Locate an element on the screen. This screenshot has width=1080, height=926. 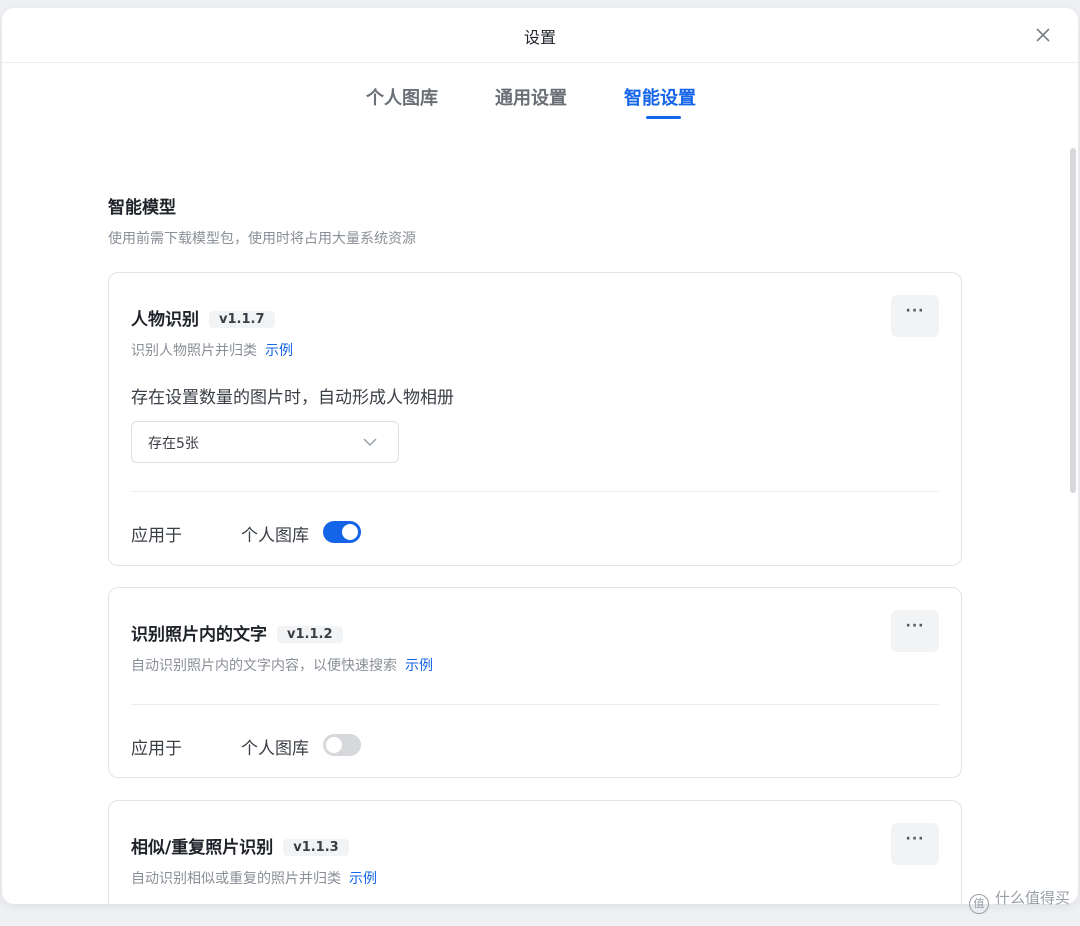
card-description-wrap: 自动识别照片内的文字内容，以便快速搜索 示例 is located at coordinates (282, 665).